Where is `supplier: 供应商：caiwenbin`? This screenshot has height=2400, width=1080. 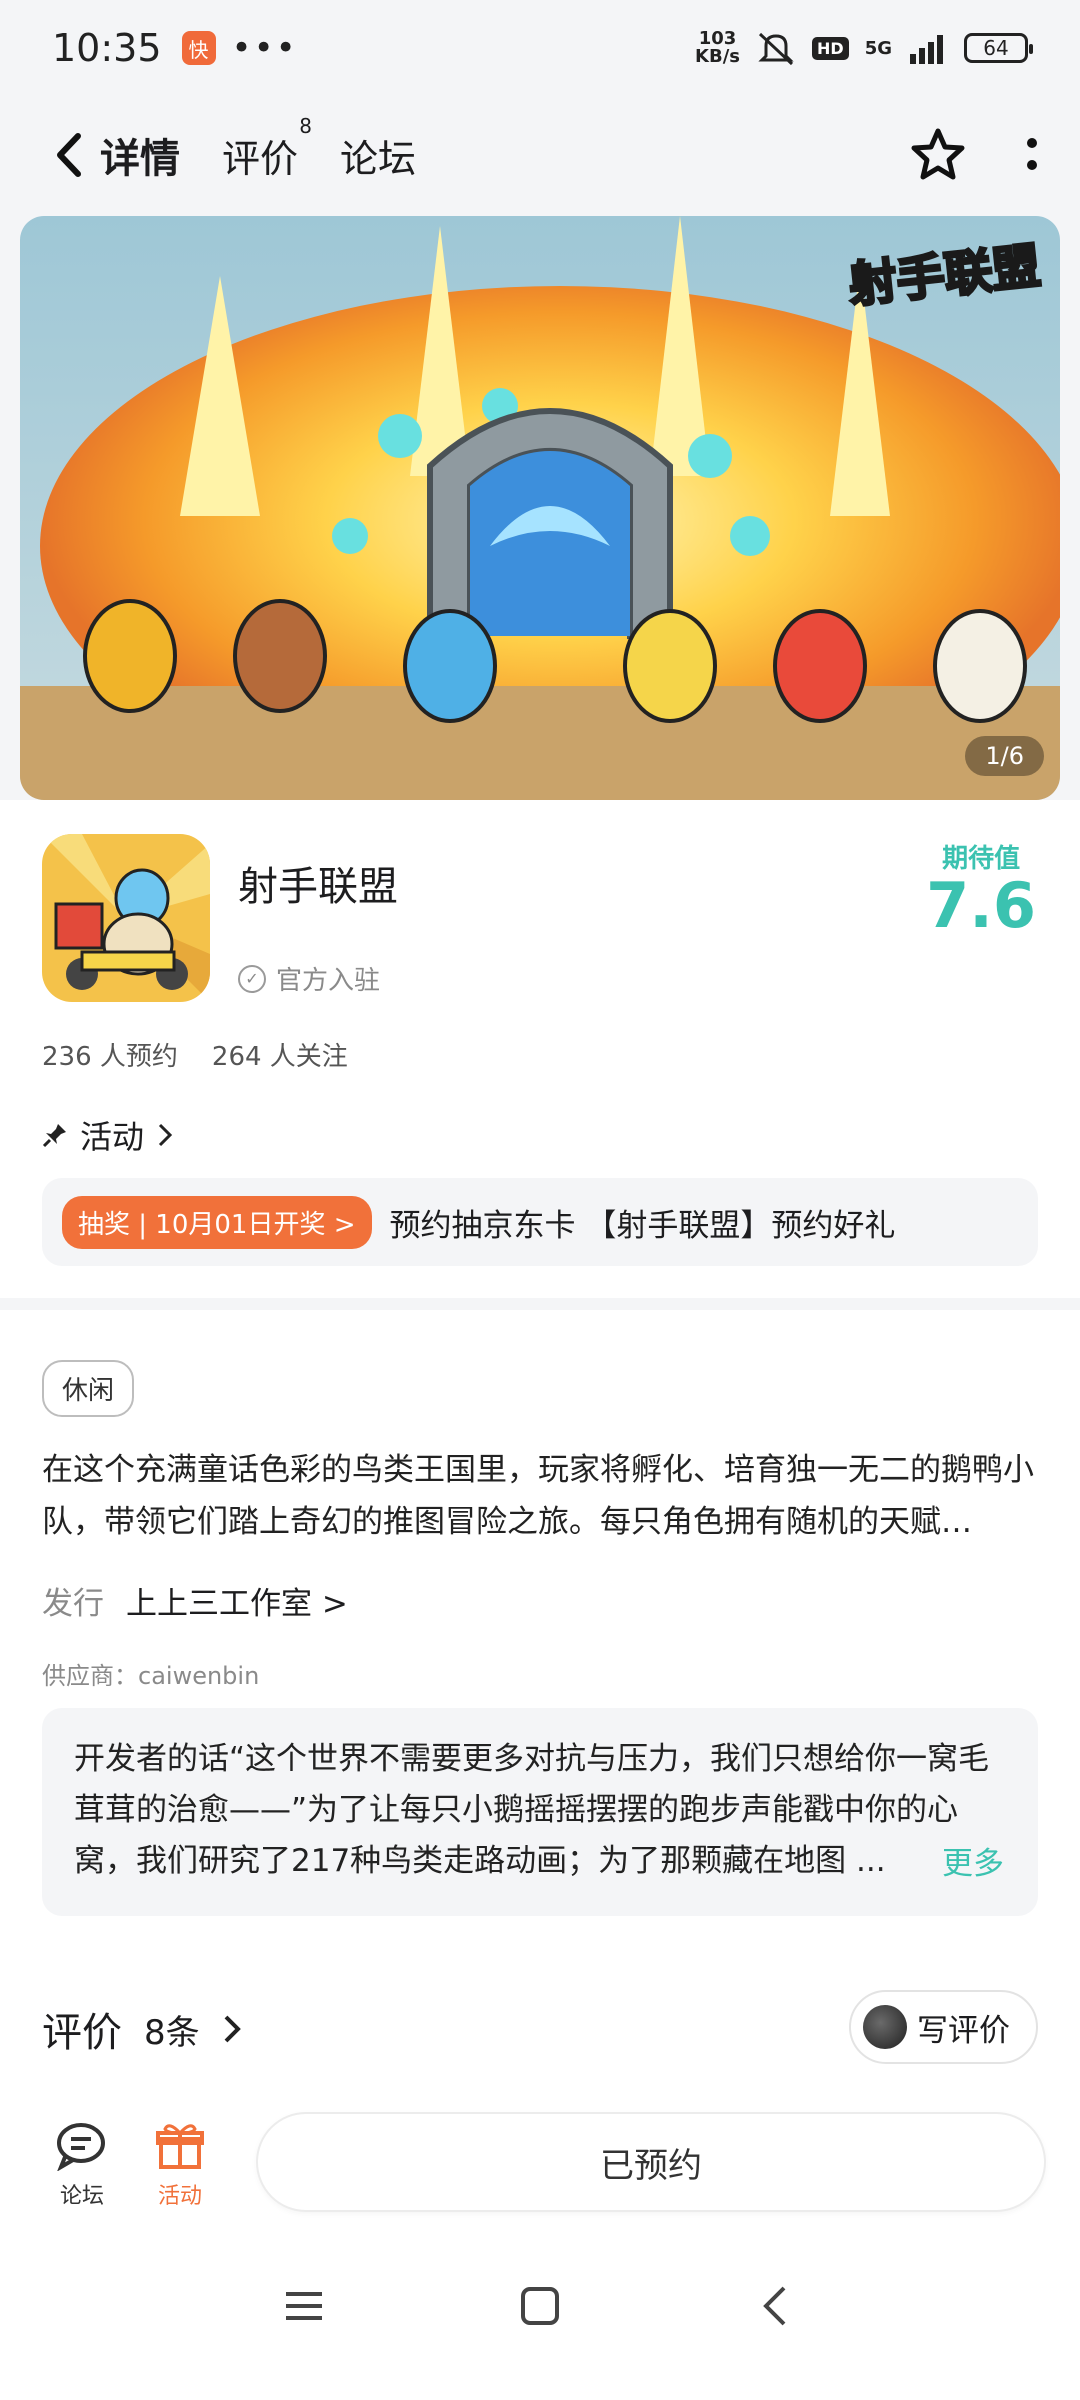 supplier: 供应商：caiwenbin is located at coordinates (151, 1676).